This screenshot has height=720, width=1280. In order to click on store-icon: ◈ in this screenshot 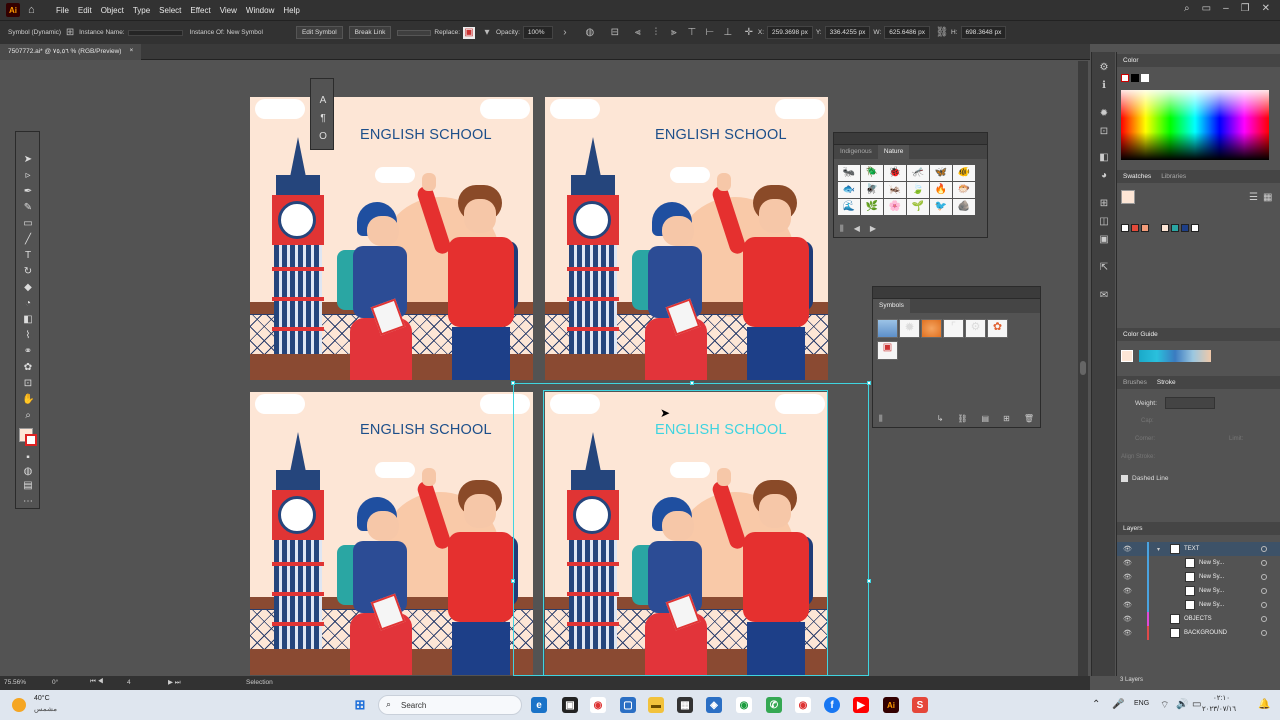, I will do `click(714, 705)`.